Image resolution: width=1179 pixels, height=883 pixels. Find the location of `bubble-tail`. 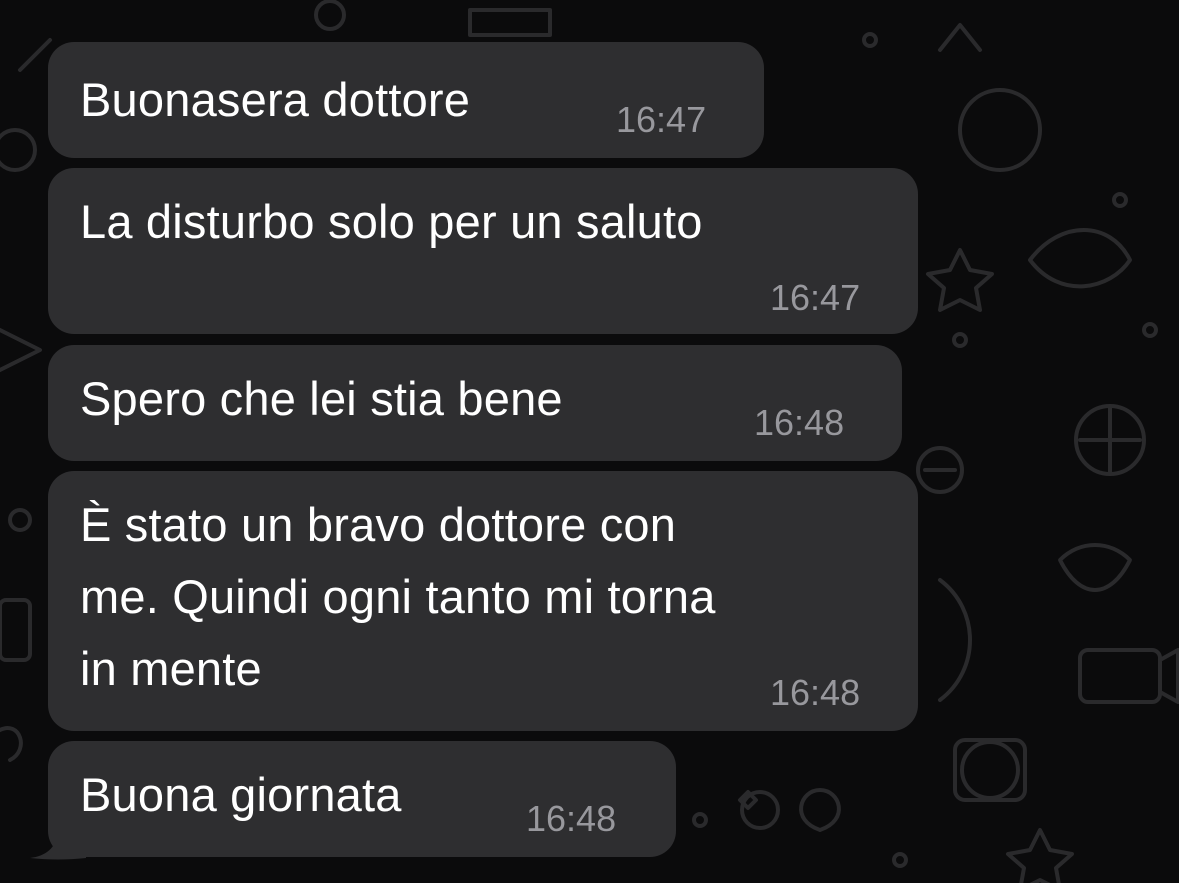

bubble-tail is located at coordinates (58, 846).